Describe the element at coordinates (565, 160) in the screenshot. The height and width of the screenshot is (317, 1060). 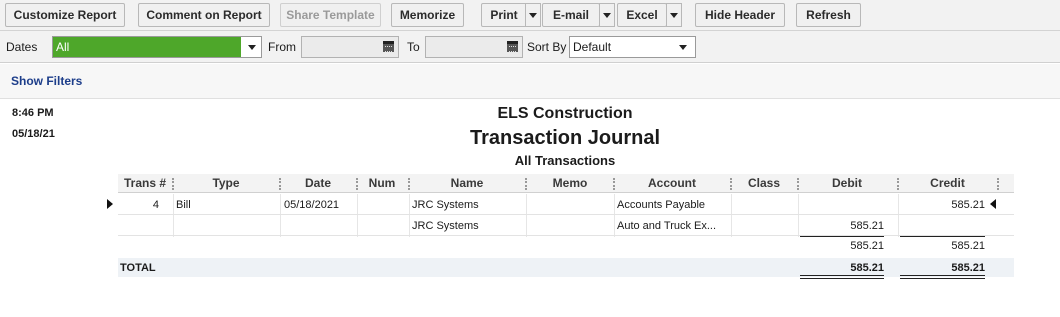
I see `report-subtitle: All Transactions` at that location.